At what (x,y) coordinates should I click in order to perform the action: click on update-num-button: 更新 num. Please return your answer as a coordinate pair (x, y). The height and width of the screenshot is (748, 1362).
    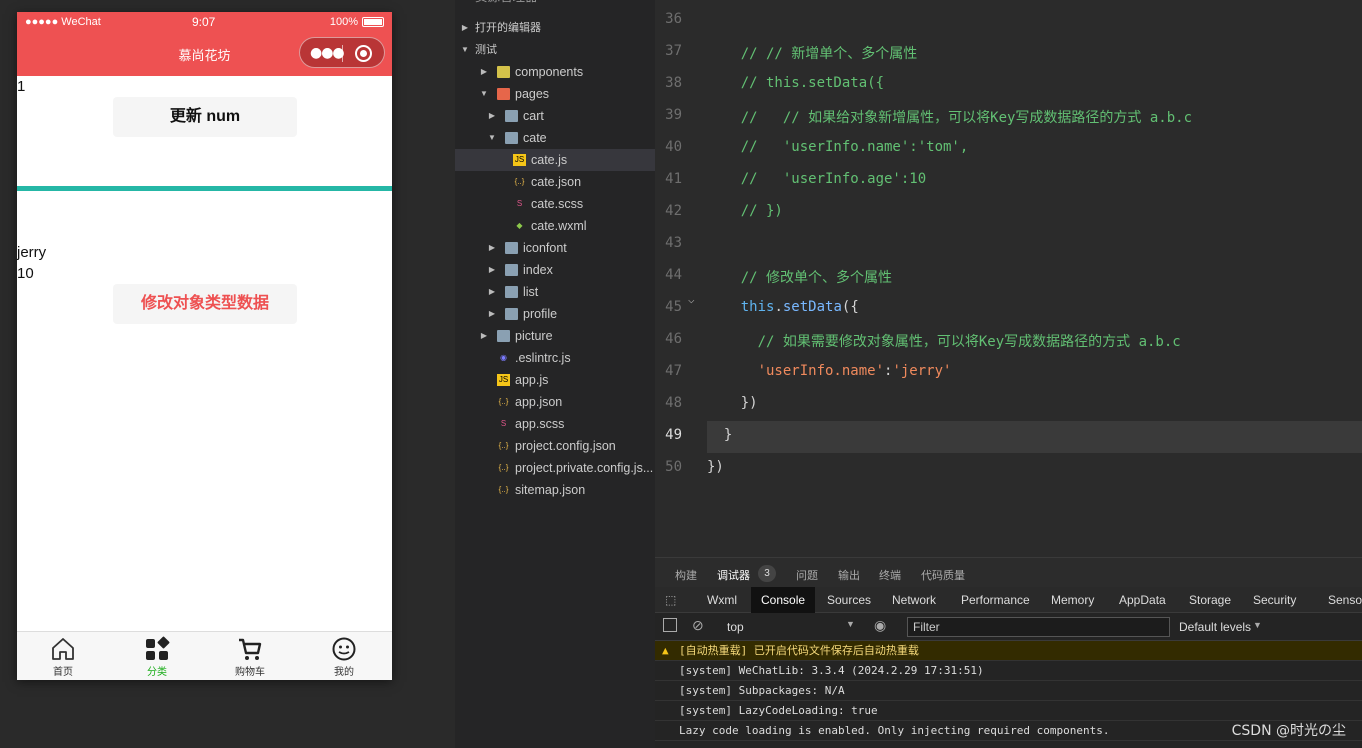
    Looking at the image, I should click on (205, 117).